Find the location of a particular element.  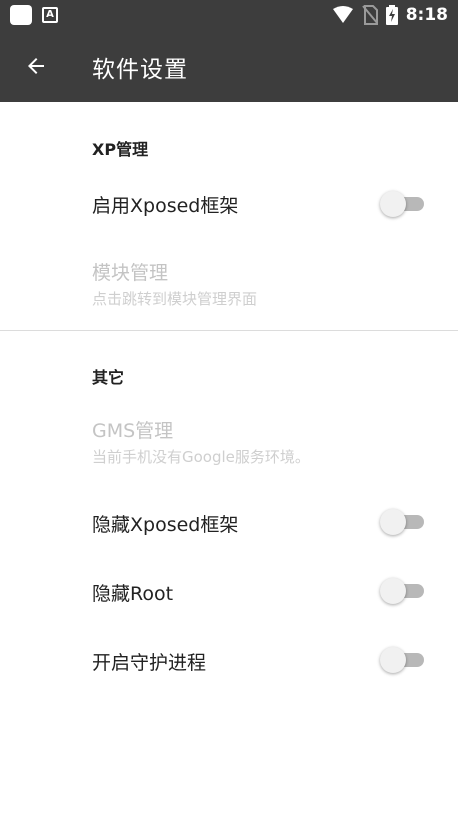

setting-summary: 当前手机没有Google服务环境。 is located at coordinates (201, 457).